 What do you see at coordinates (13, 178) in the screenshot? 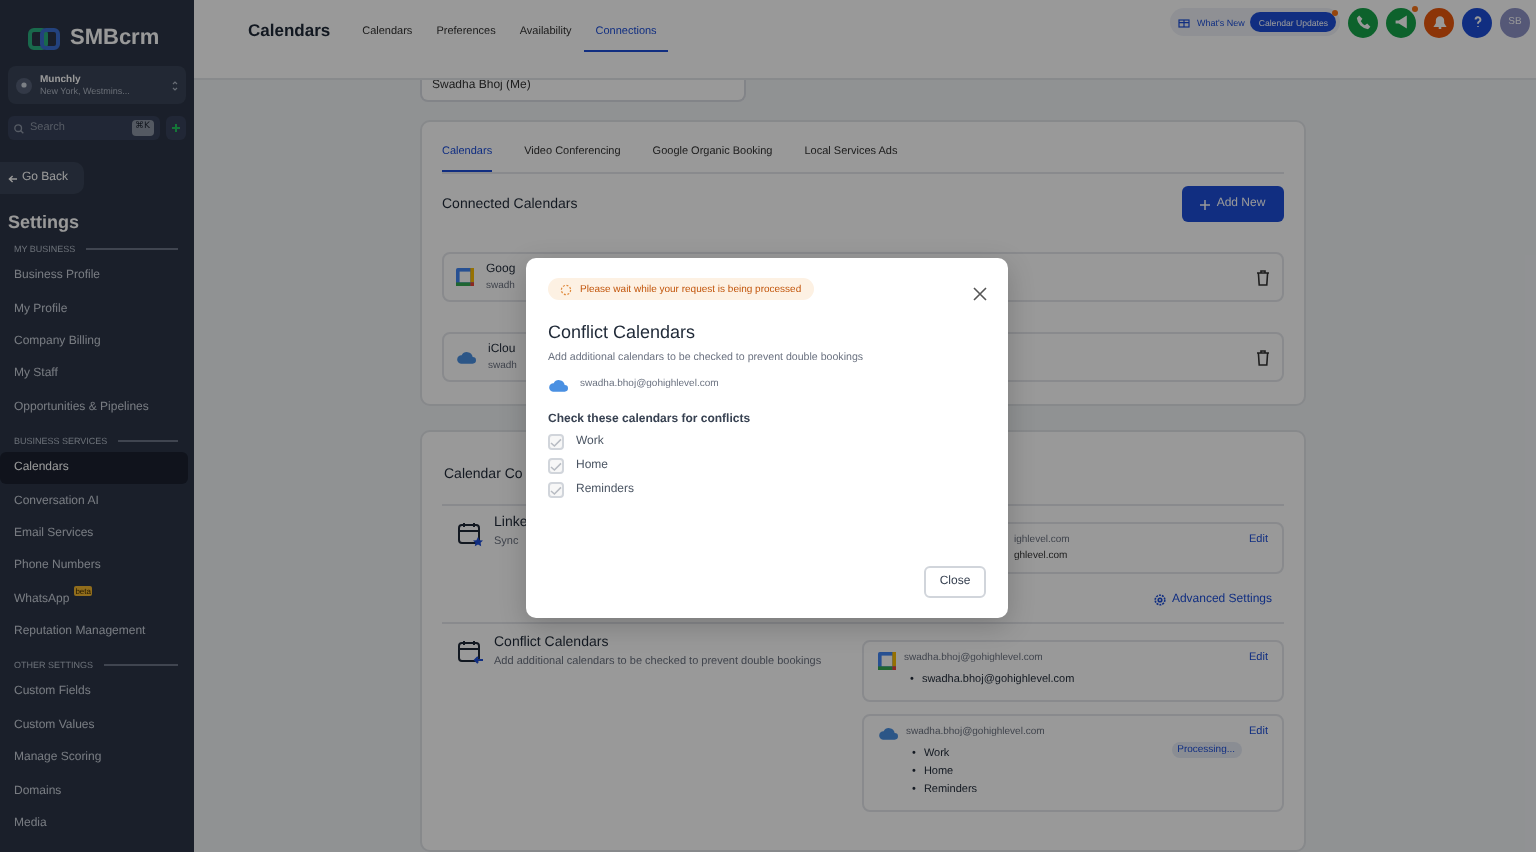
I see `arrow-left-icon` at bounding box center [13, 178].